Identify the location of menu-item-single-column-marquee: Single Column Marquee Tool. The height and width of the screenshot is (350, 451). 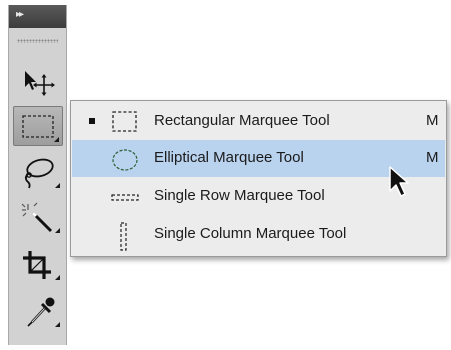
(258, 234).